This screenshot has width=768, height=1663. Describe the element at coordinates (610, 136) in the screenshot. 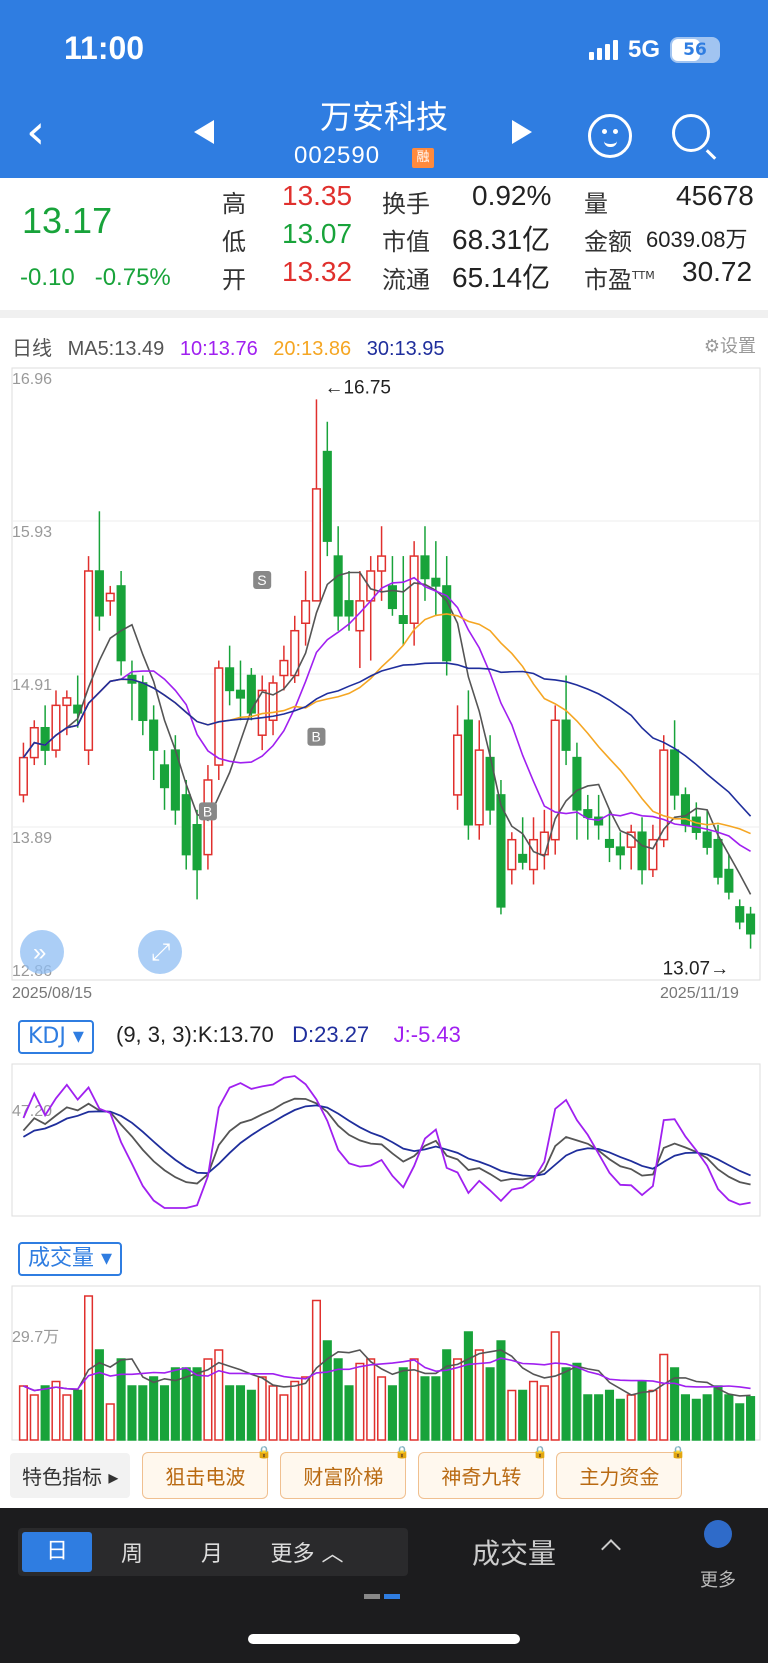

I see `assistant-icon` at that location.